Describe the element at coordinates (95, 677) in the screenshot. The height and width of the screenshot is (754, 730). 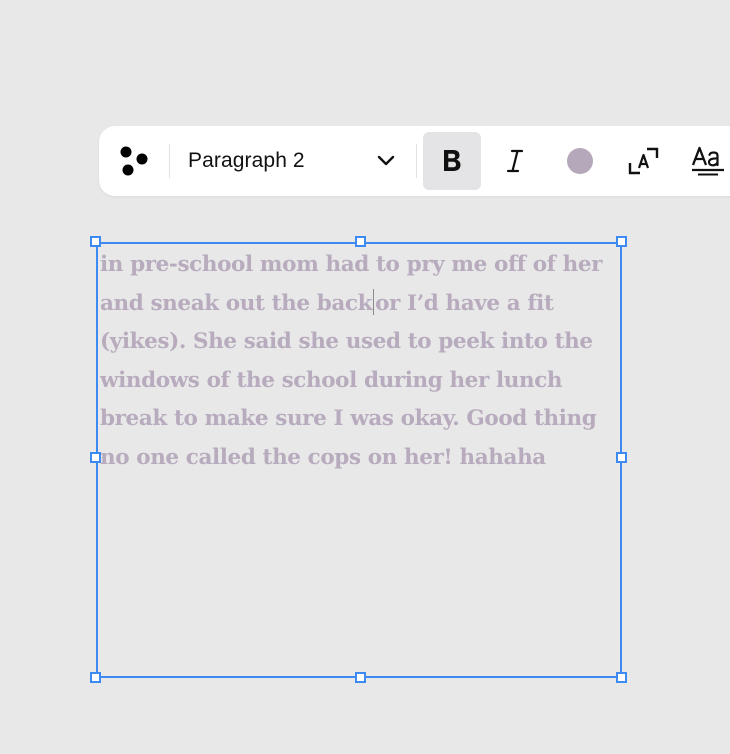
I see `resize-handle-bottom-left` at that location.